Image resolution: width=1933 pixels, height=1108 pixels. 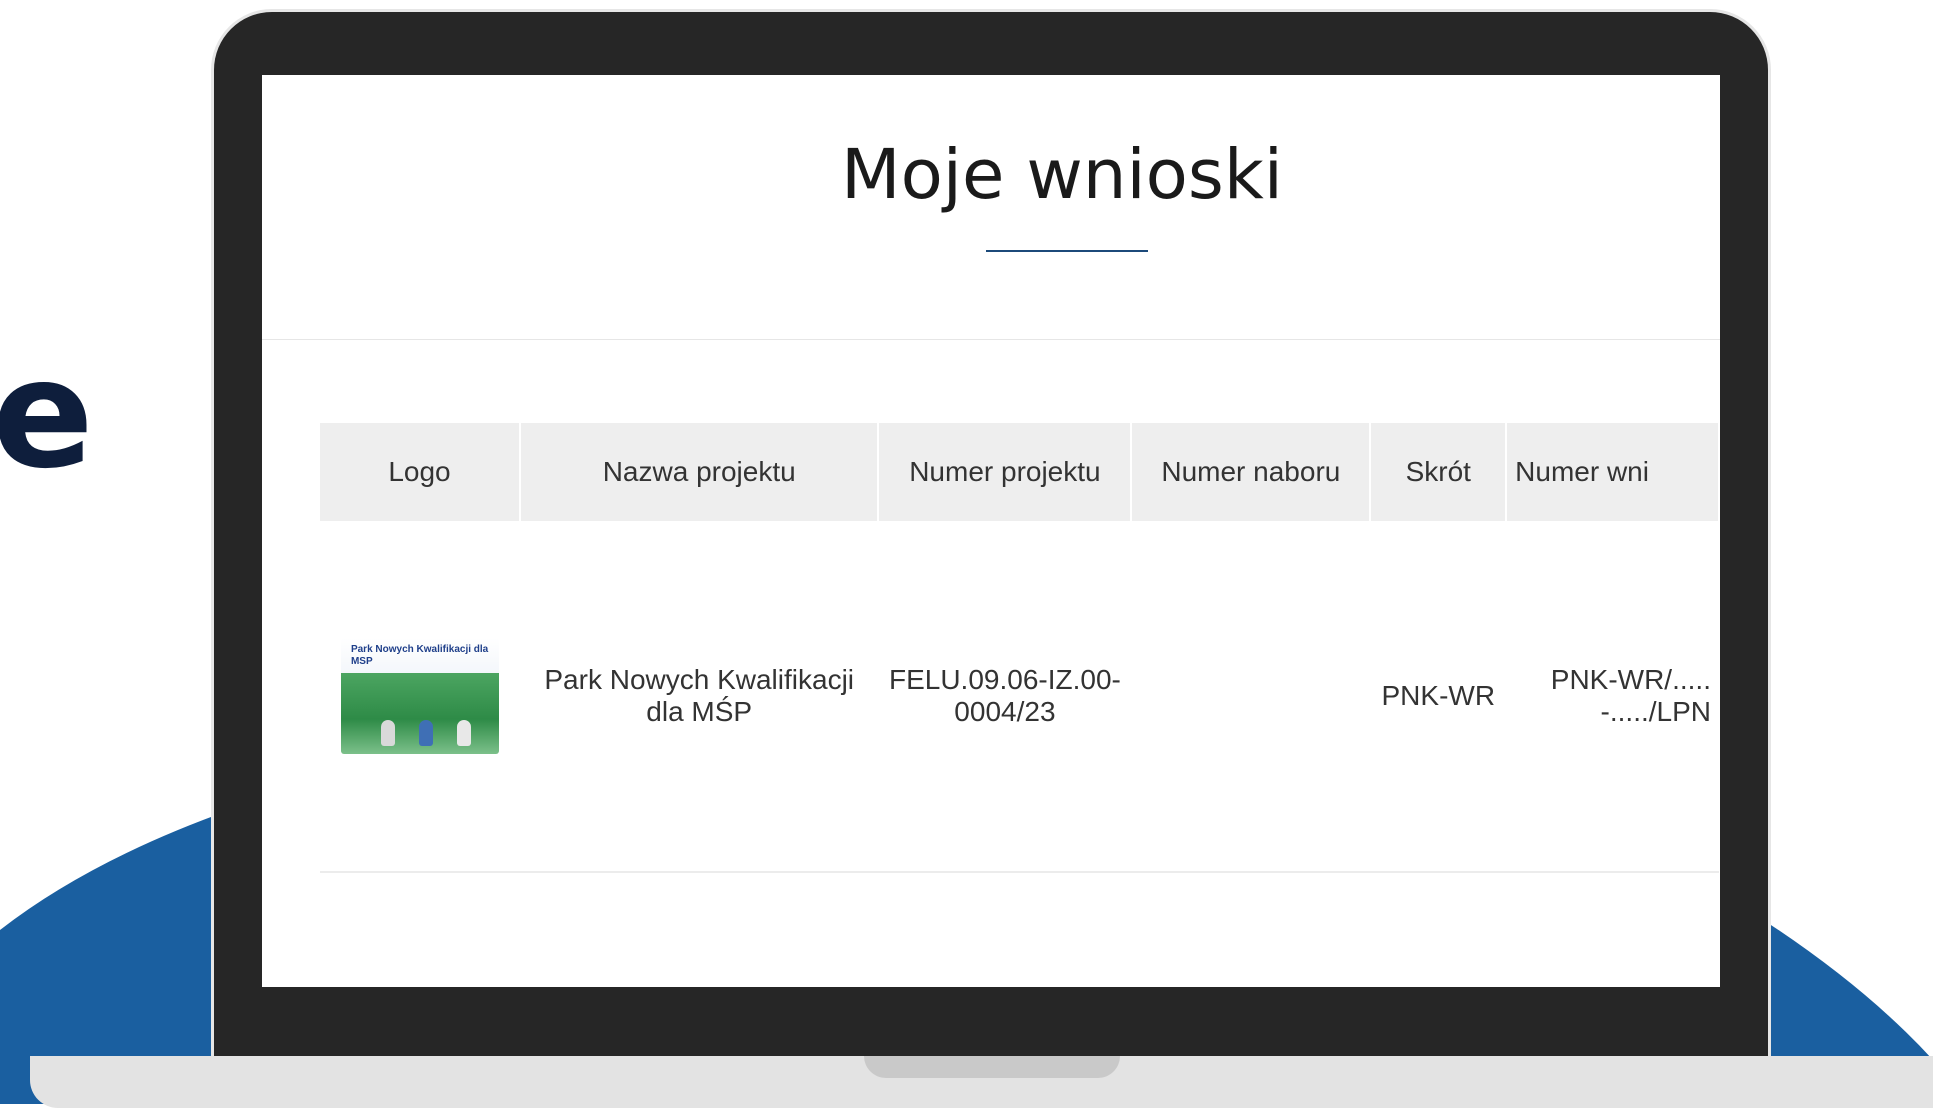 I want to click on column-header-abbreviation: Skrót, so click(x=1439, y=472).